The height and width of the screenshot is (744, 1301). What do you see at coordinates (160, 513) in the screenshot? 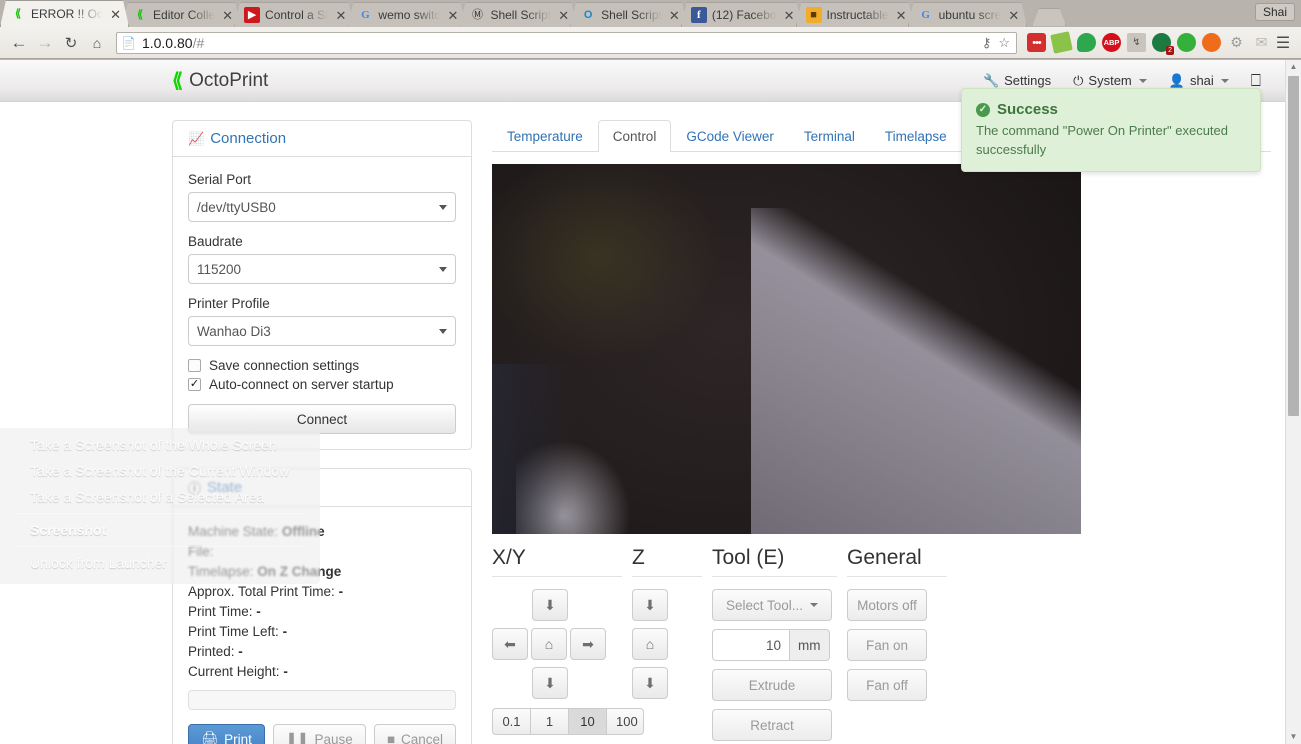
I see `quicklist-separator` at bounding box center [160, 513].